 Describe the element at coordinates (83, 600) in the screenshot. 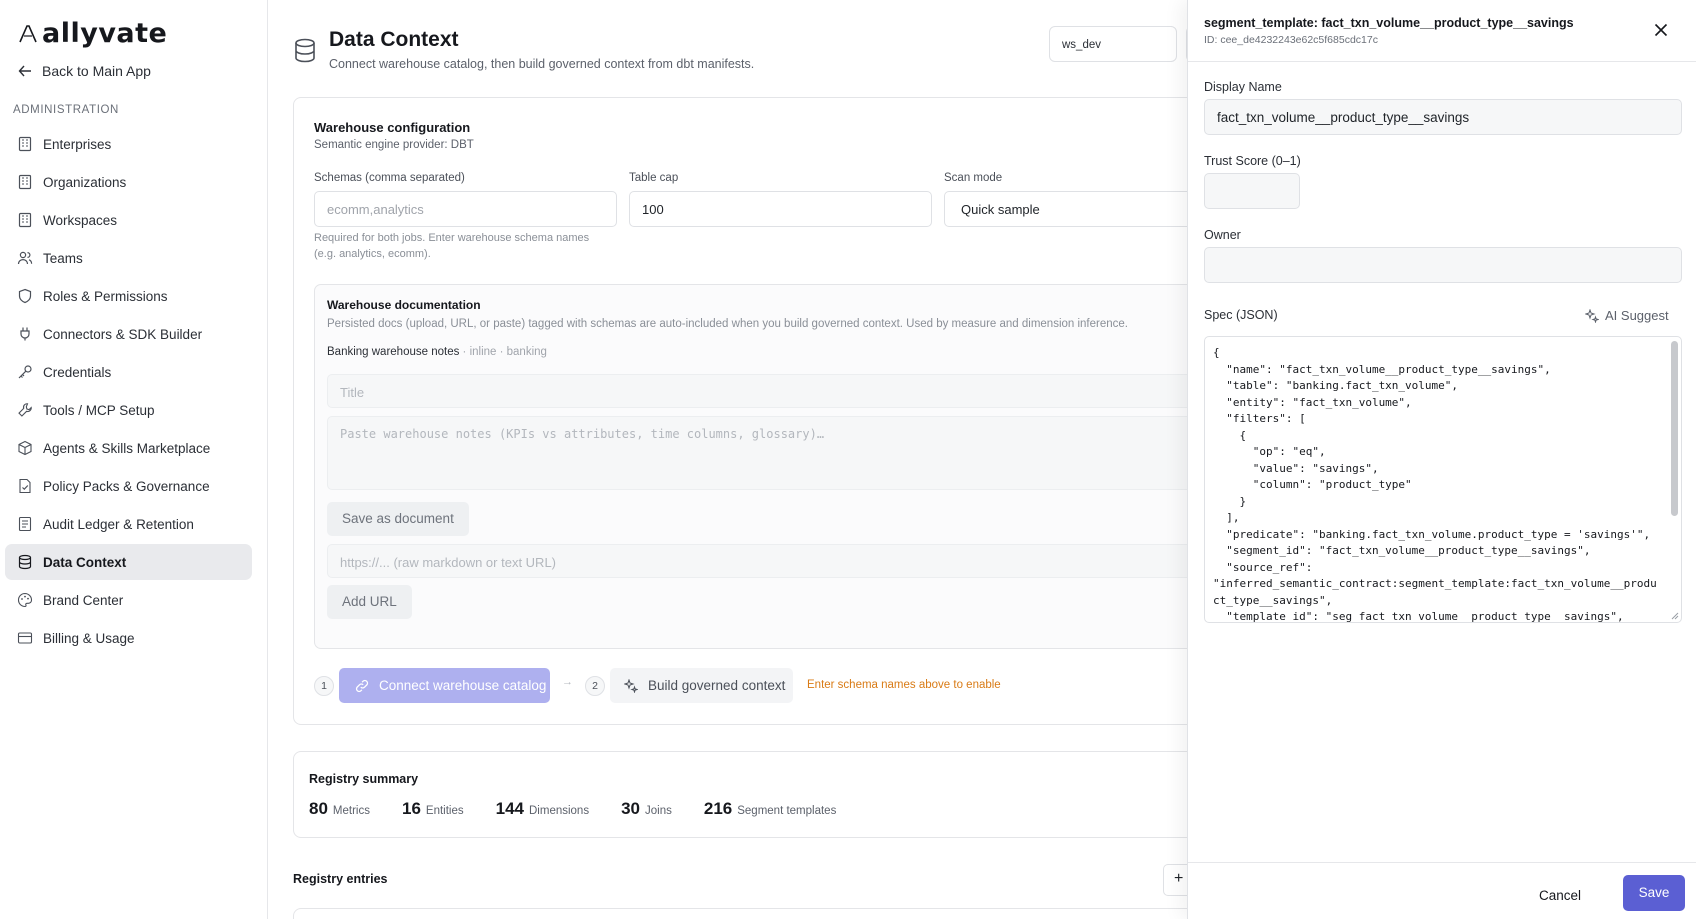

I see `sidebar-item-label: Brand Center` at that location.